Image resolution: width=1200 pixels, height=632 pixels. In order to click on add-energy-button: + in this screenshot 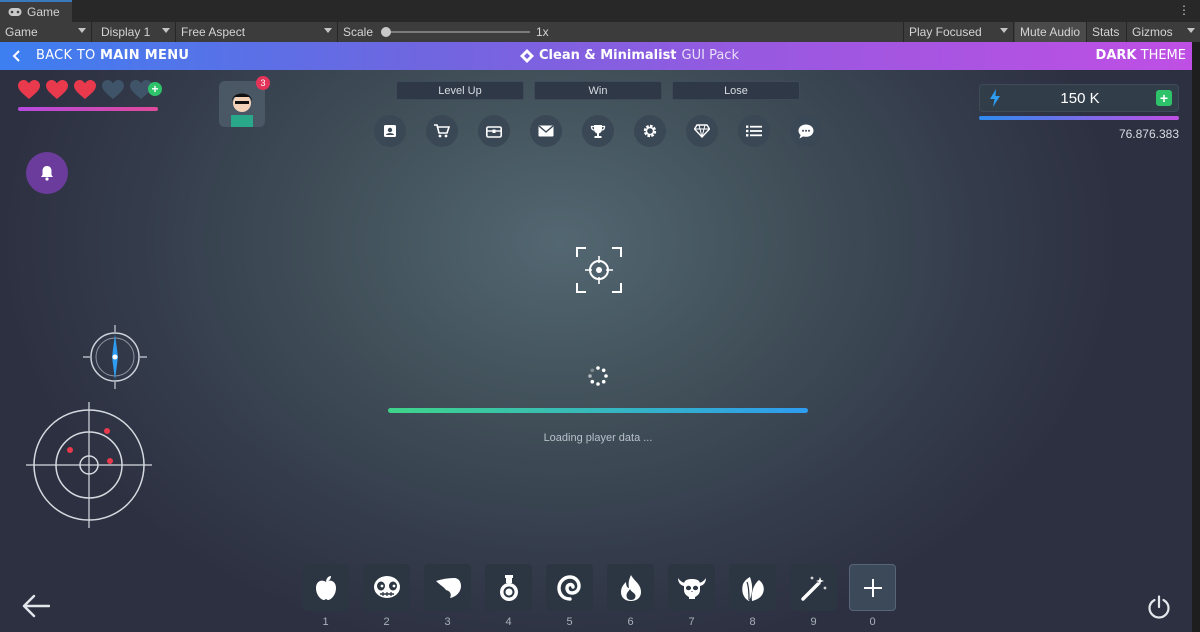, I will do `click(1164, 98)`.